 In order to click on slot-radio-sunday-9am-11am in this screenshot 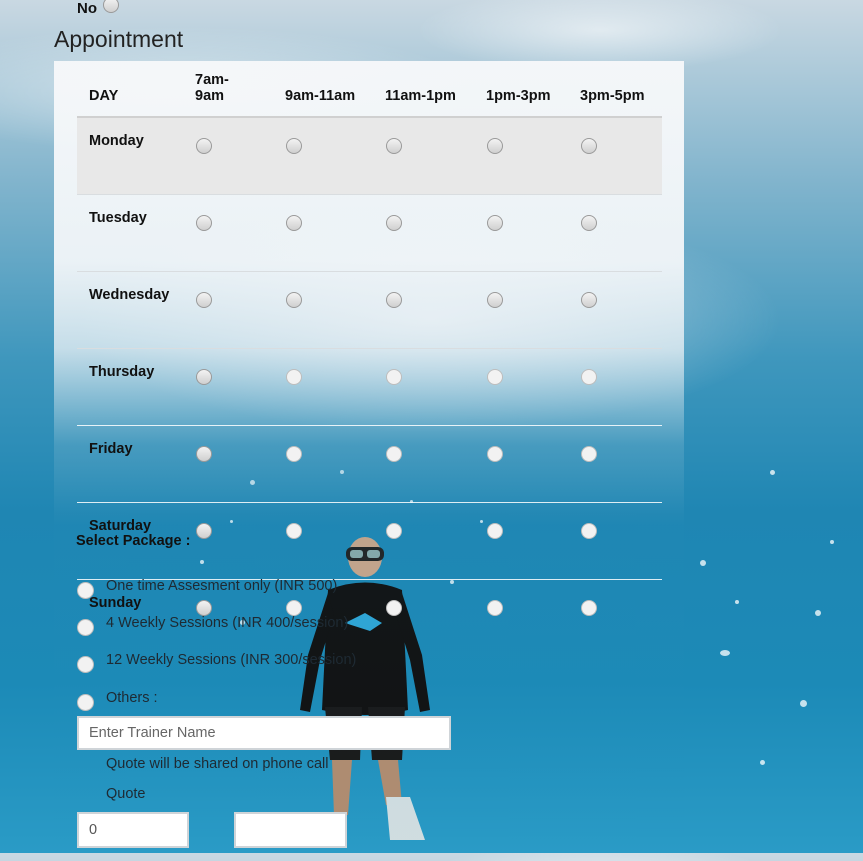, I will do `click(294, 608)`.